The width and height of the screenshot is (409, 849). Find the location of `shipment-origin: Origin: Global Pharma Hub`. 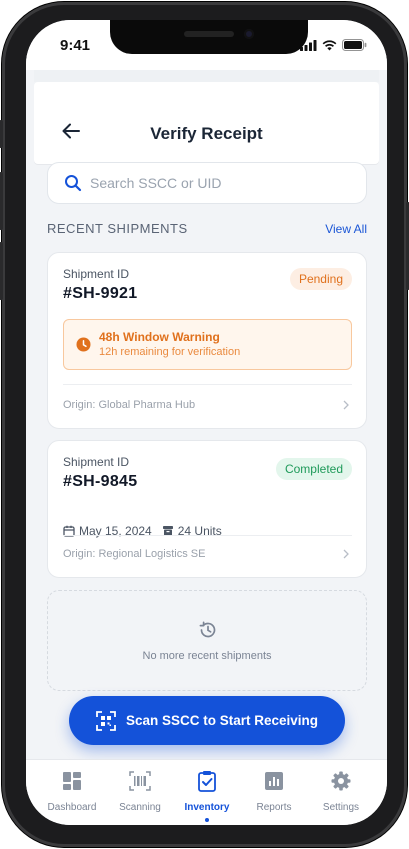

shipment-origin: Origin: Global Pharma Hub is located at coordinates (129, 405).